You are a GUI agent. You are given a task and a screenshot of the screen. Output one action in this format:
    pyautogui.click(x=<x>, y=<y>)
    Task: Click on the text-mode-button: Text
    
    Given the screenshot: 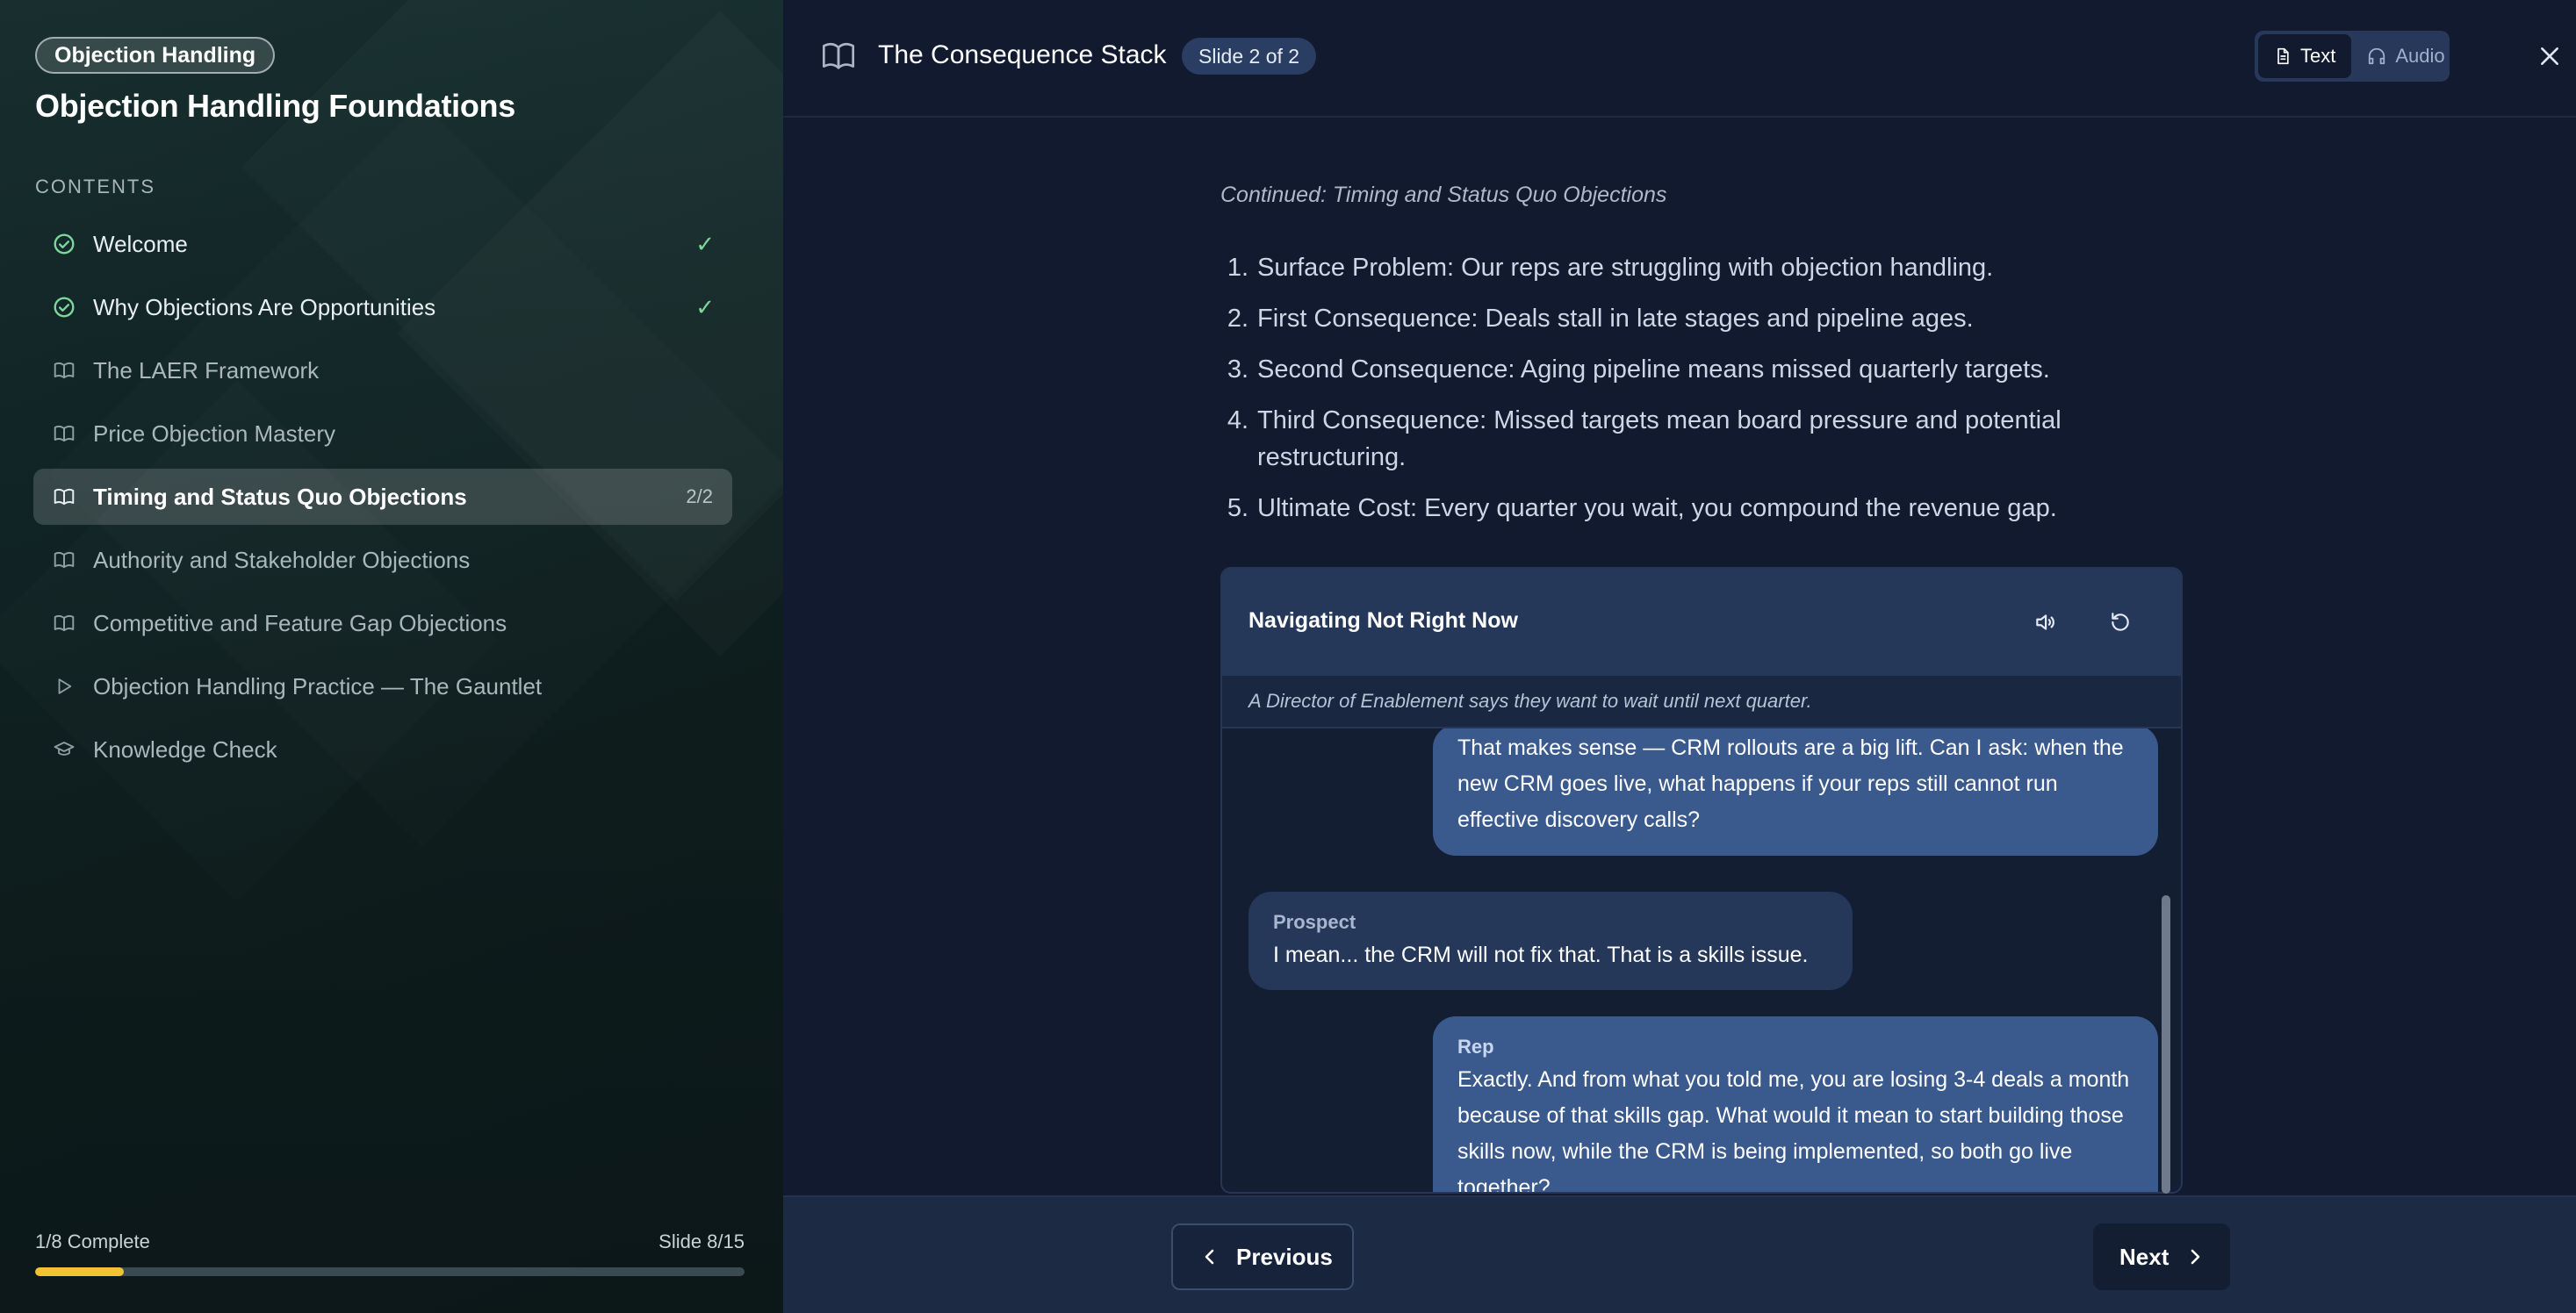 What is the action you would take?
    pyautogui.click(x=2305, y=56)
    